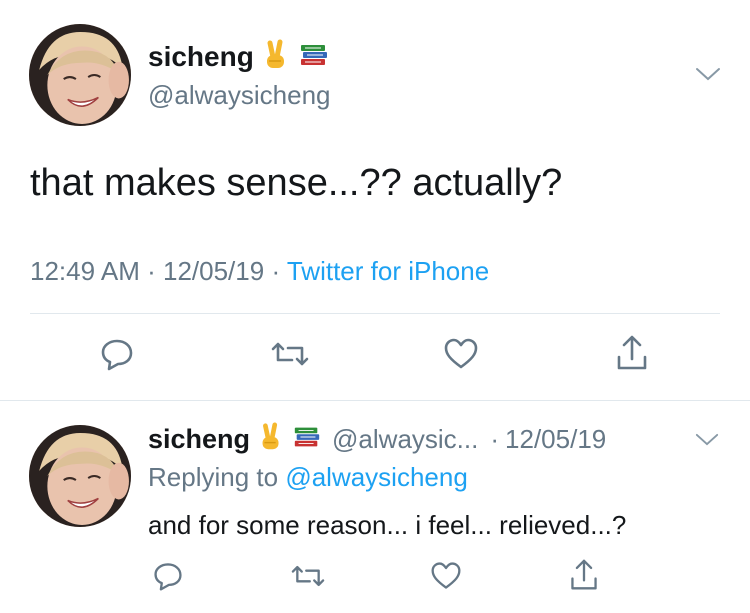 This screenshot has width=750, height=613. I want to click on tweet-metadata: 12:49 AM · 12/05/19 · Twitter for iPhone, so click(260, 271).